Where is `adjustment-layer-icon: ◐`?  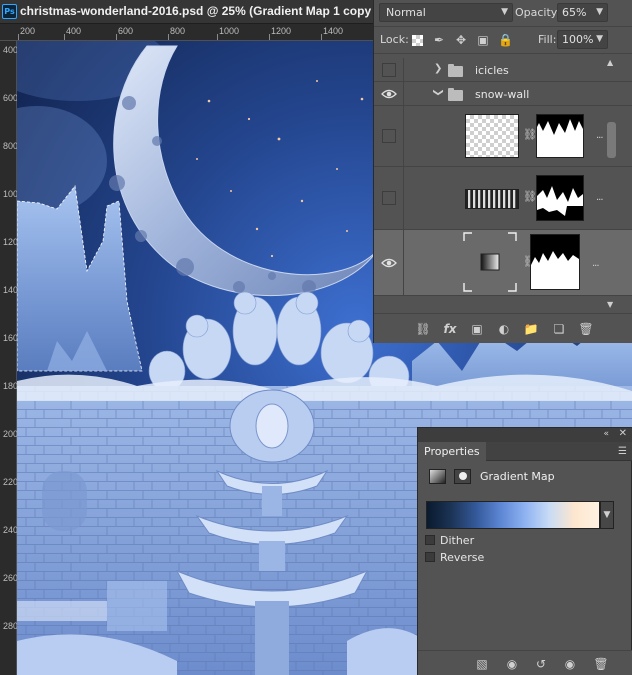 adjustment-layer-icon: ◐ is located at coordinates (504, 329).